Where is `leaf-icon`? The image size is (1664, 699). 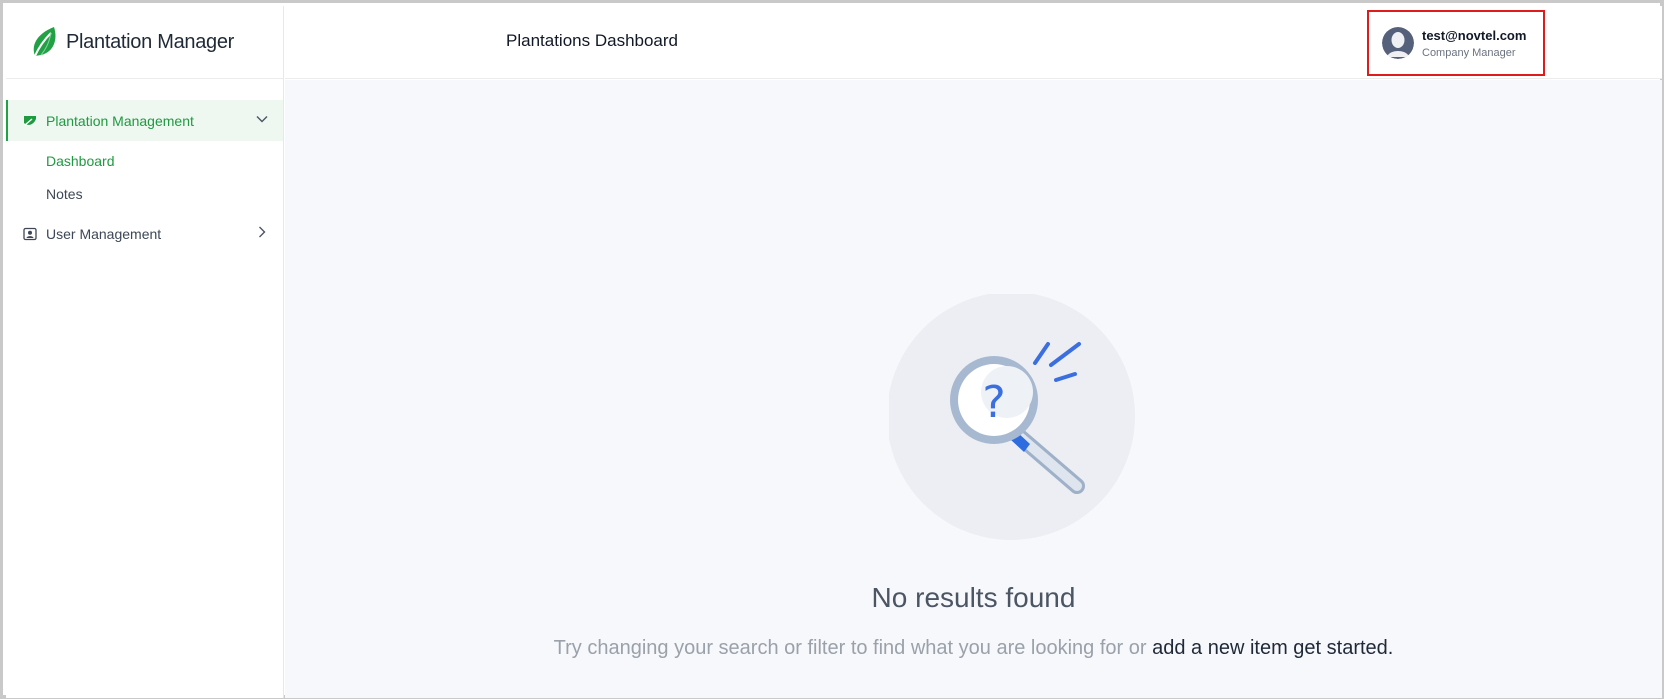 leaf-icon is located at coordinates (30, 120).